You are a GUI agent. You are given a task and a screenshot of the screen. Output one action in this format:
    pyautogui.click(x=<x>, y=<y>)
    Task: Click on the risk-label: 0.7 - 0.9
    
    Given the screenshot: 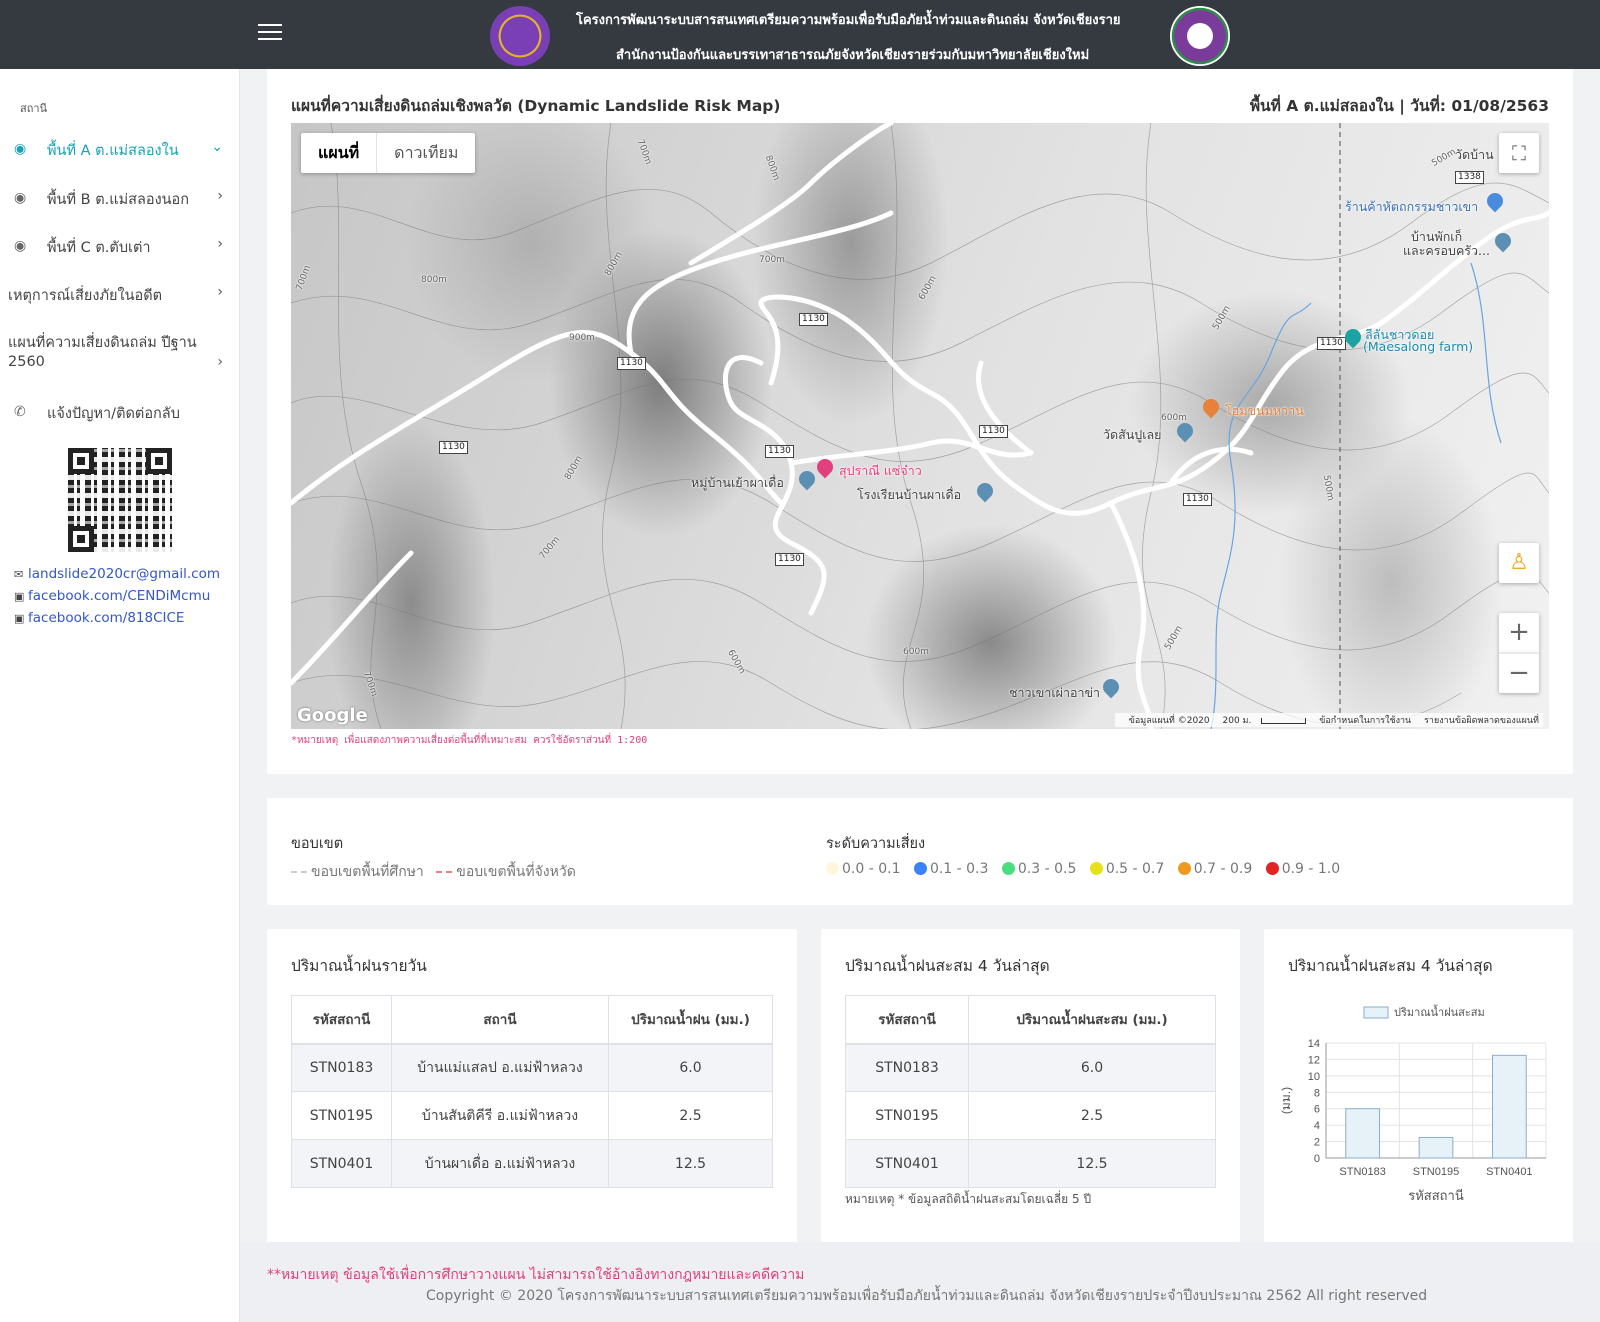 What is the action you would take?
    pyautogui.click(x=1223, y=869)
    